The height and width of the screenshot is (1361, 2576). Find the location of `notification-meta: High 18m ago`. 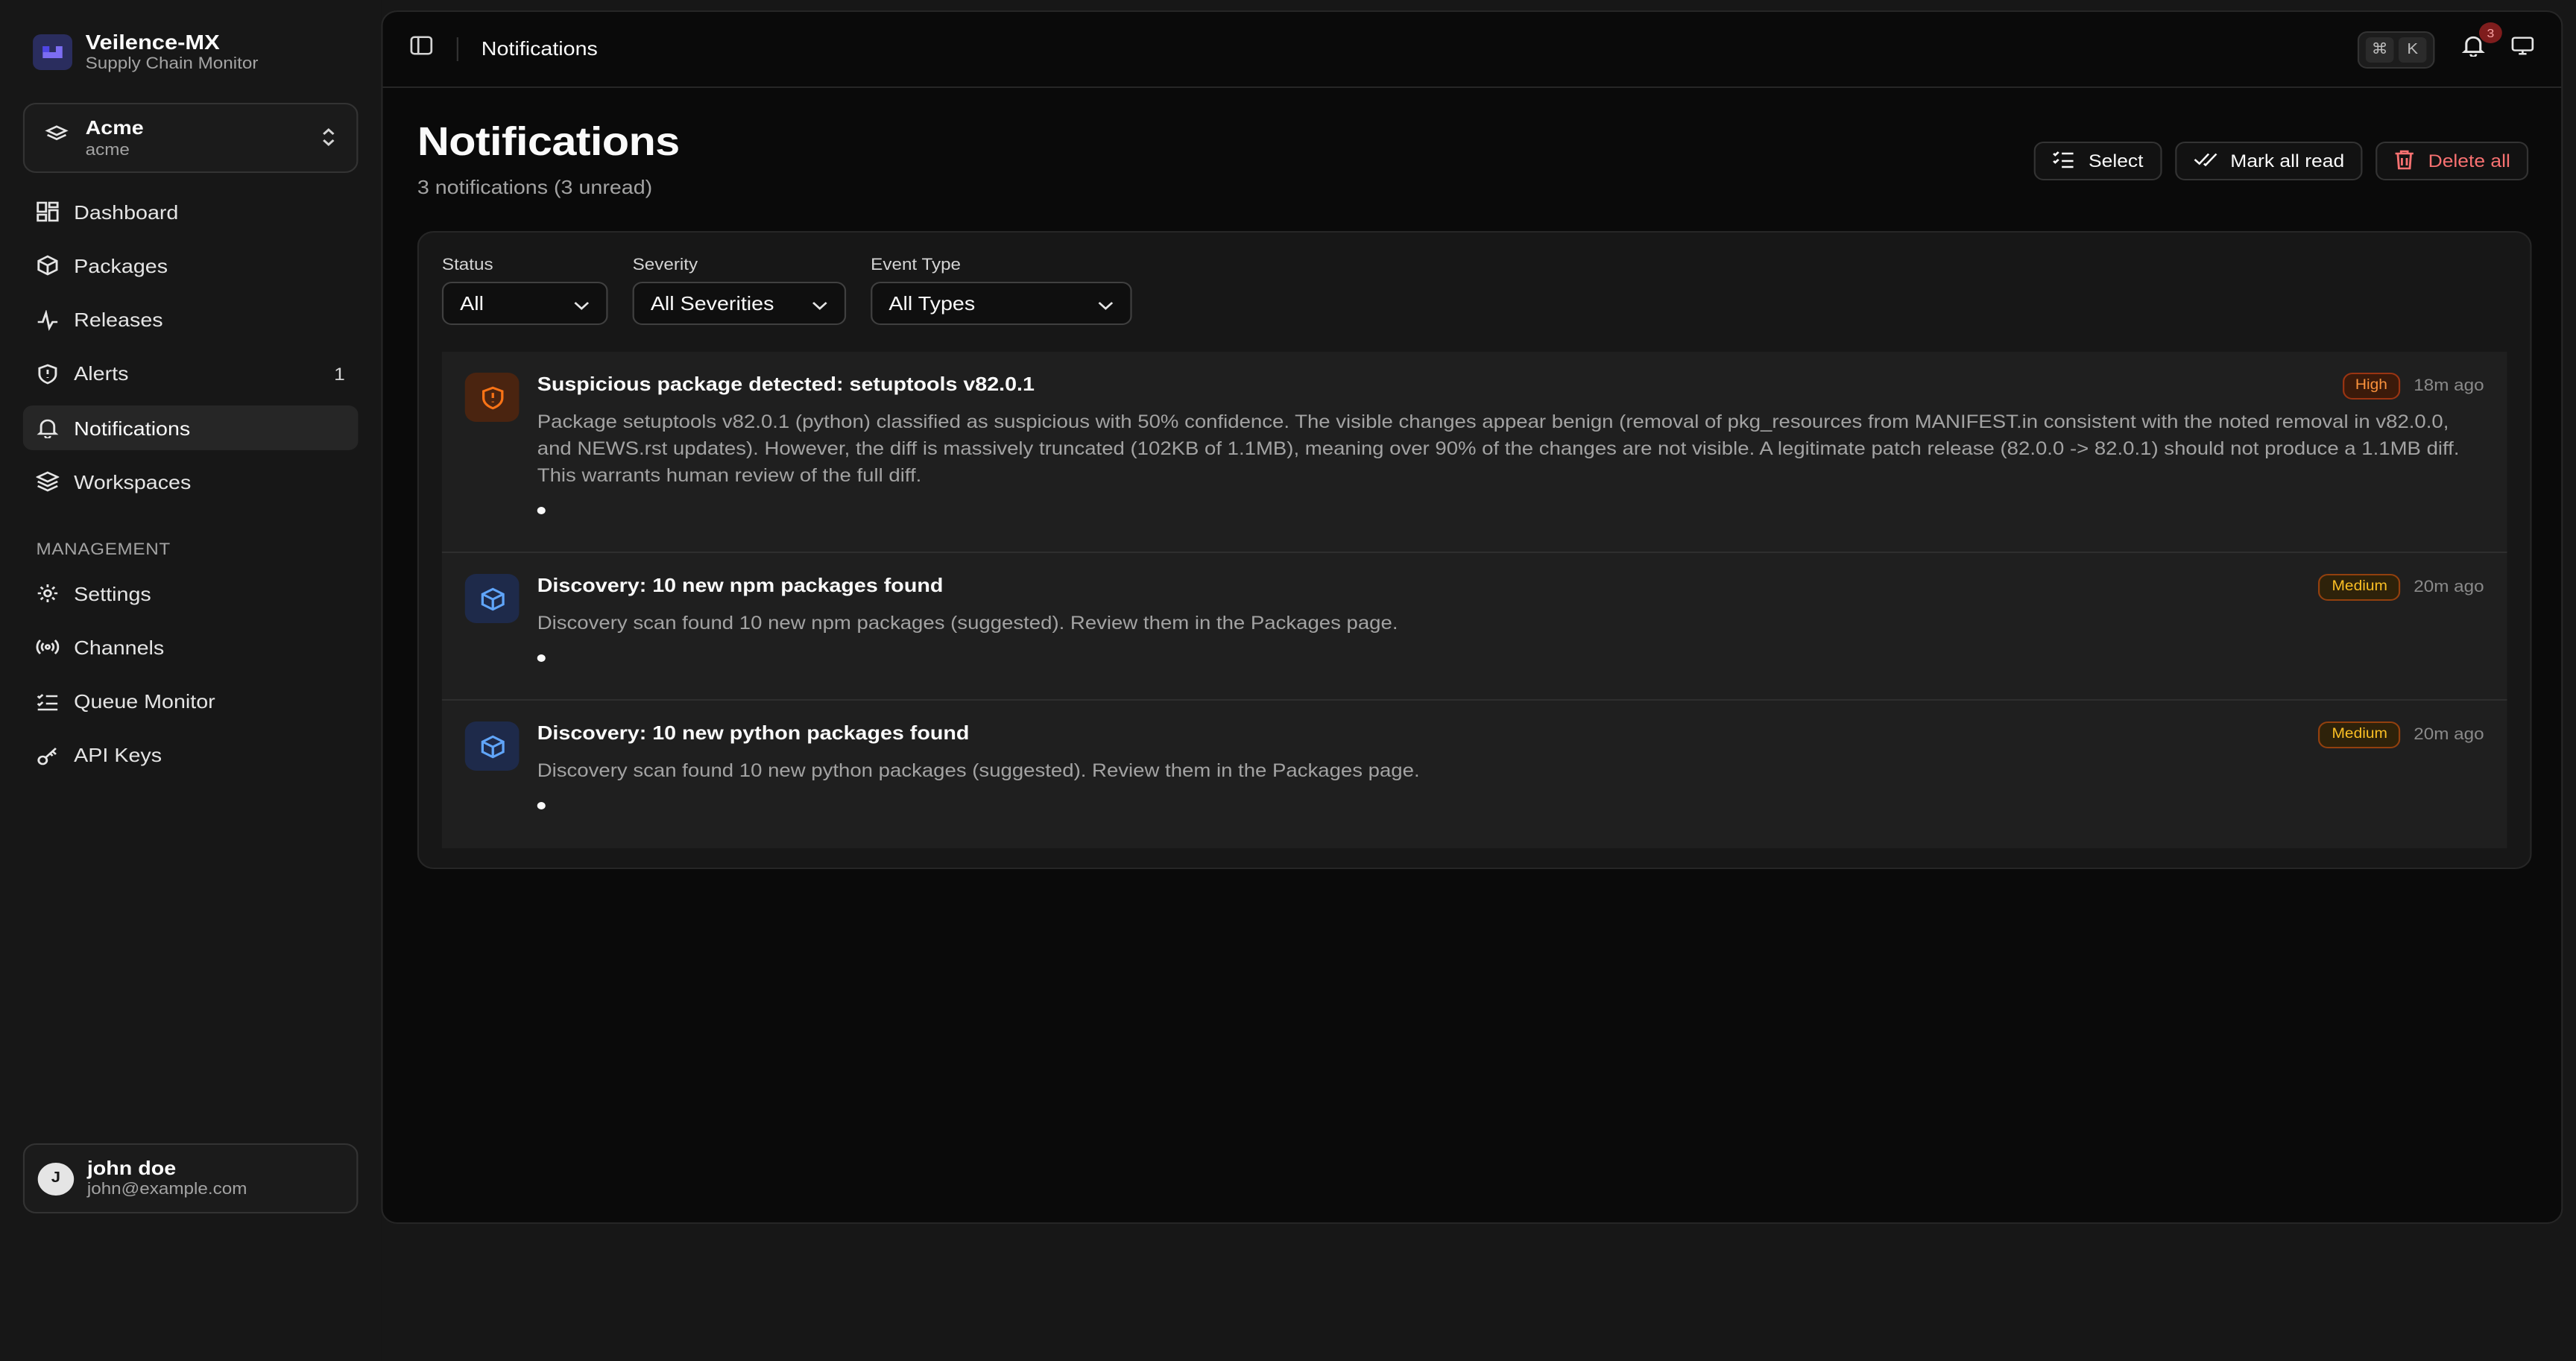

notification-meta: High 18m ago is located at coordinates (2413, 386).